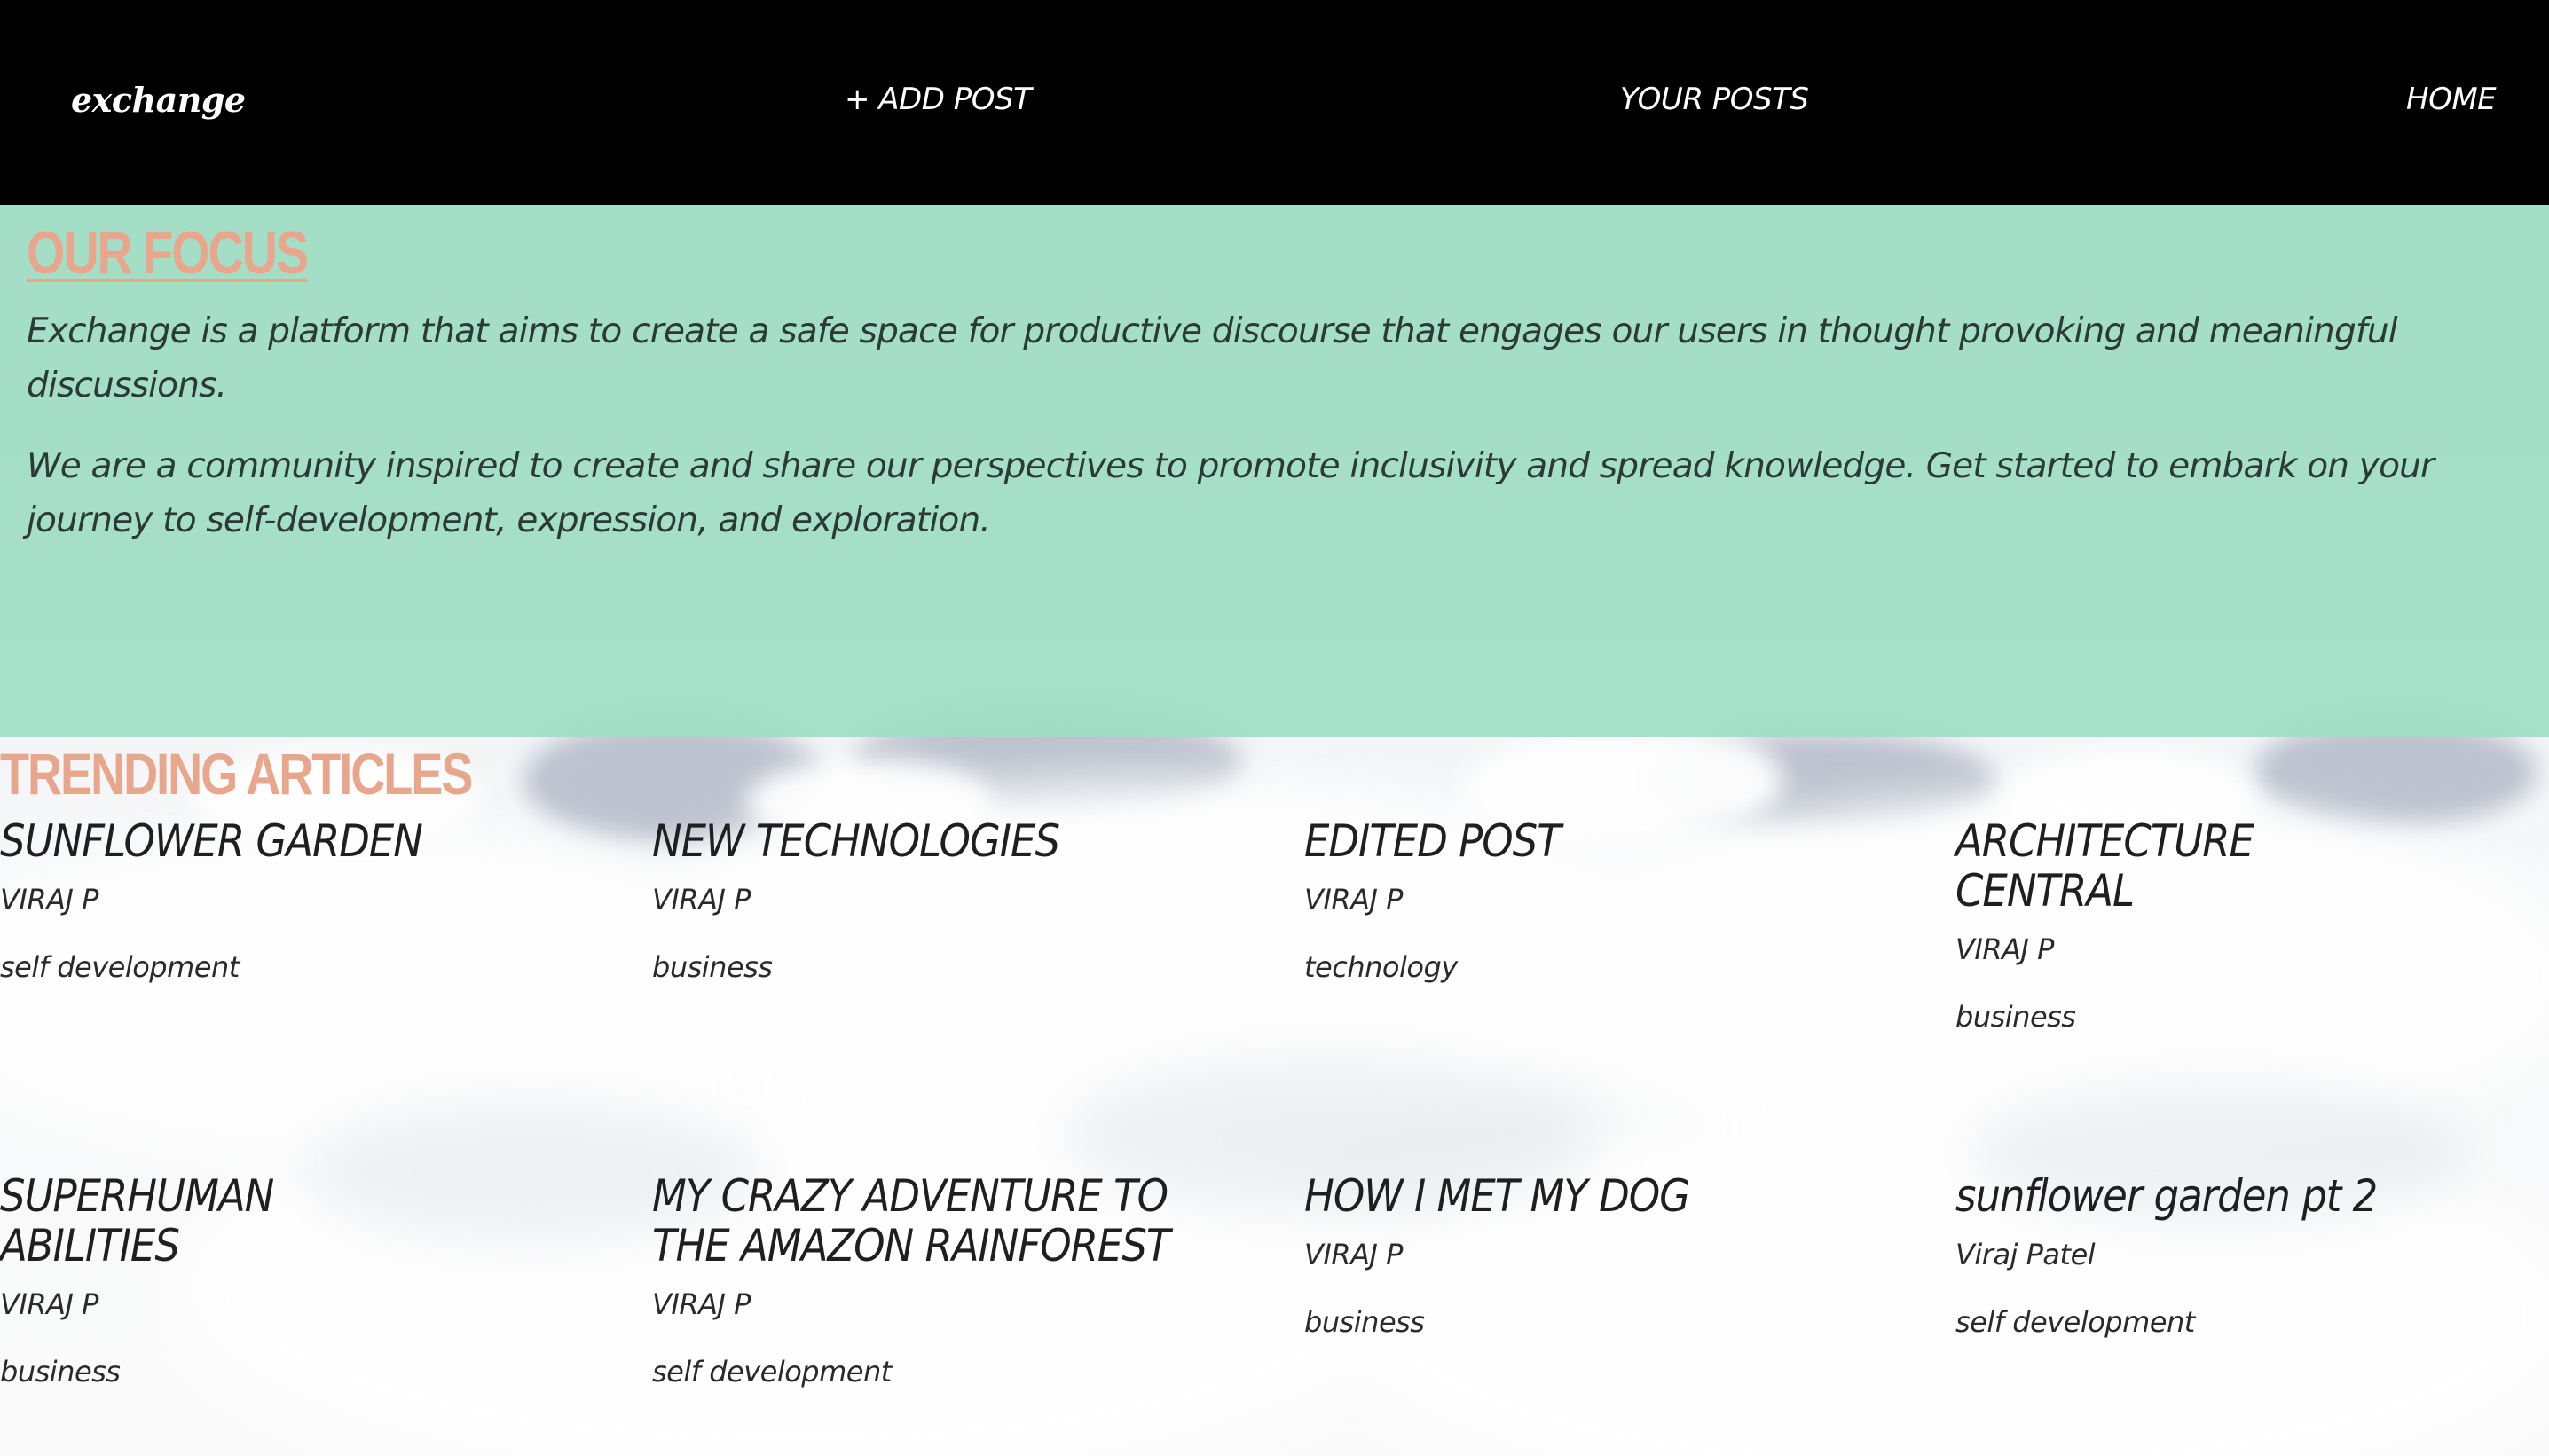  Describe the element at coordinates (1381, 967) in the screenshot. I see `article-category: technology` at that location.